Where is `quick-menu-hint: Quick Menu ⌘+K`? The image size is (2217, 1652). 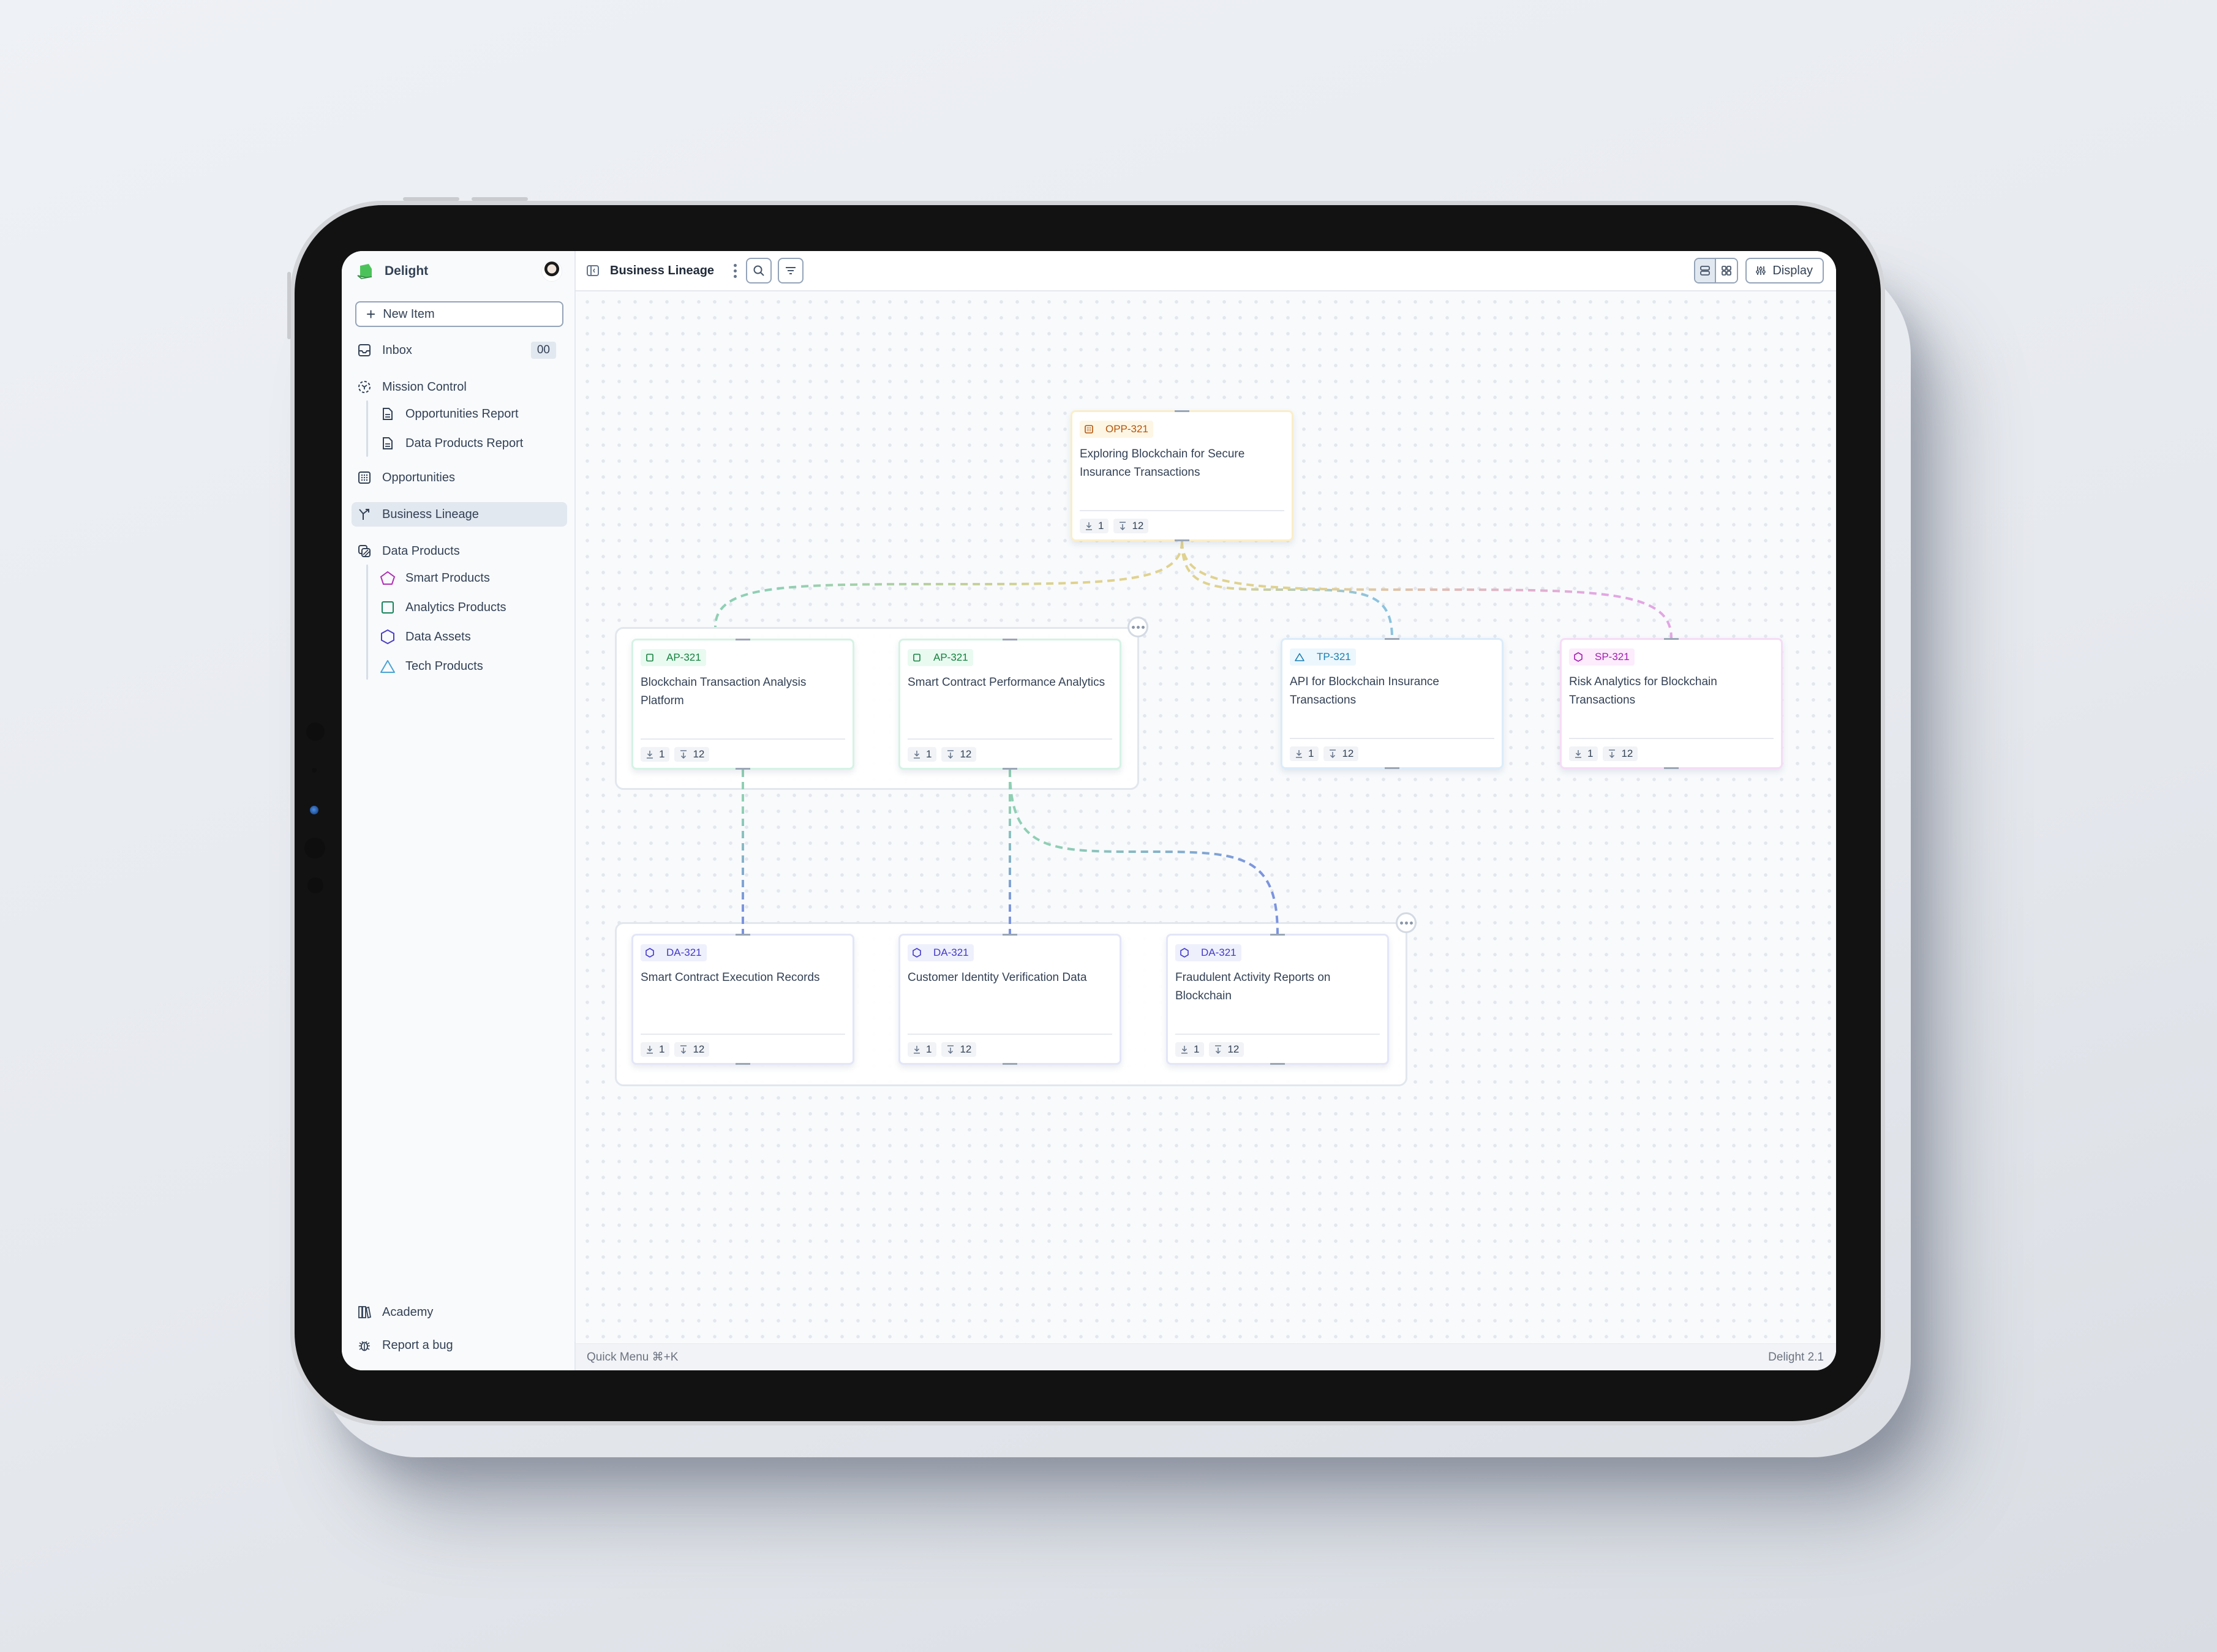 quick-menu-hint: Quick Menu ⌘+K is located at coordinates (633, 1357).